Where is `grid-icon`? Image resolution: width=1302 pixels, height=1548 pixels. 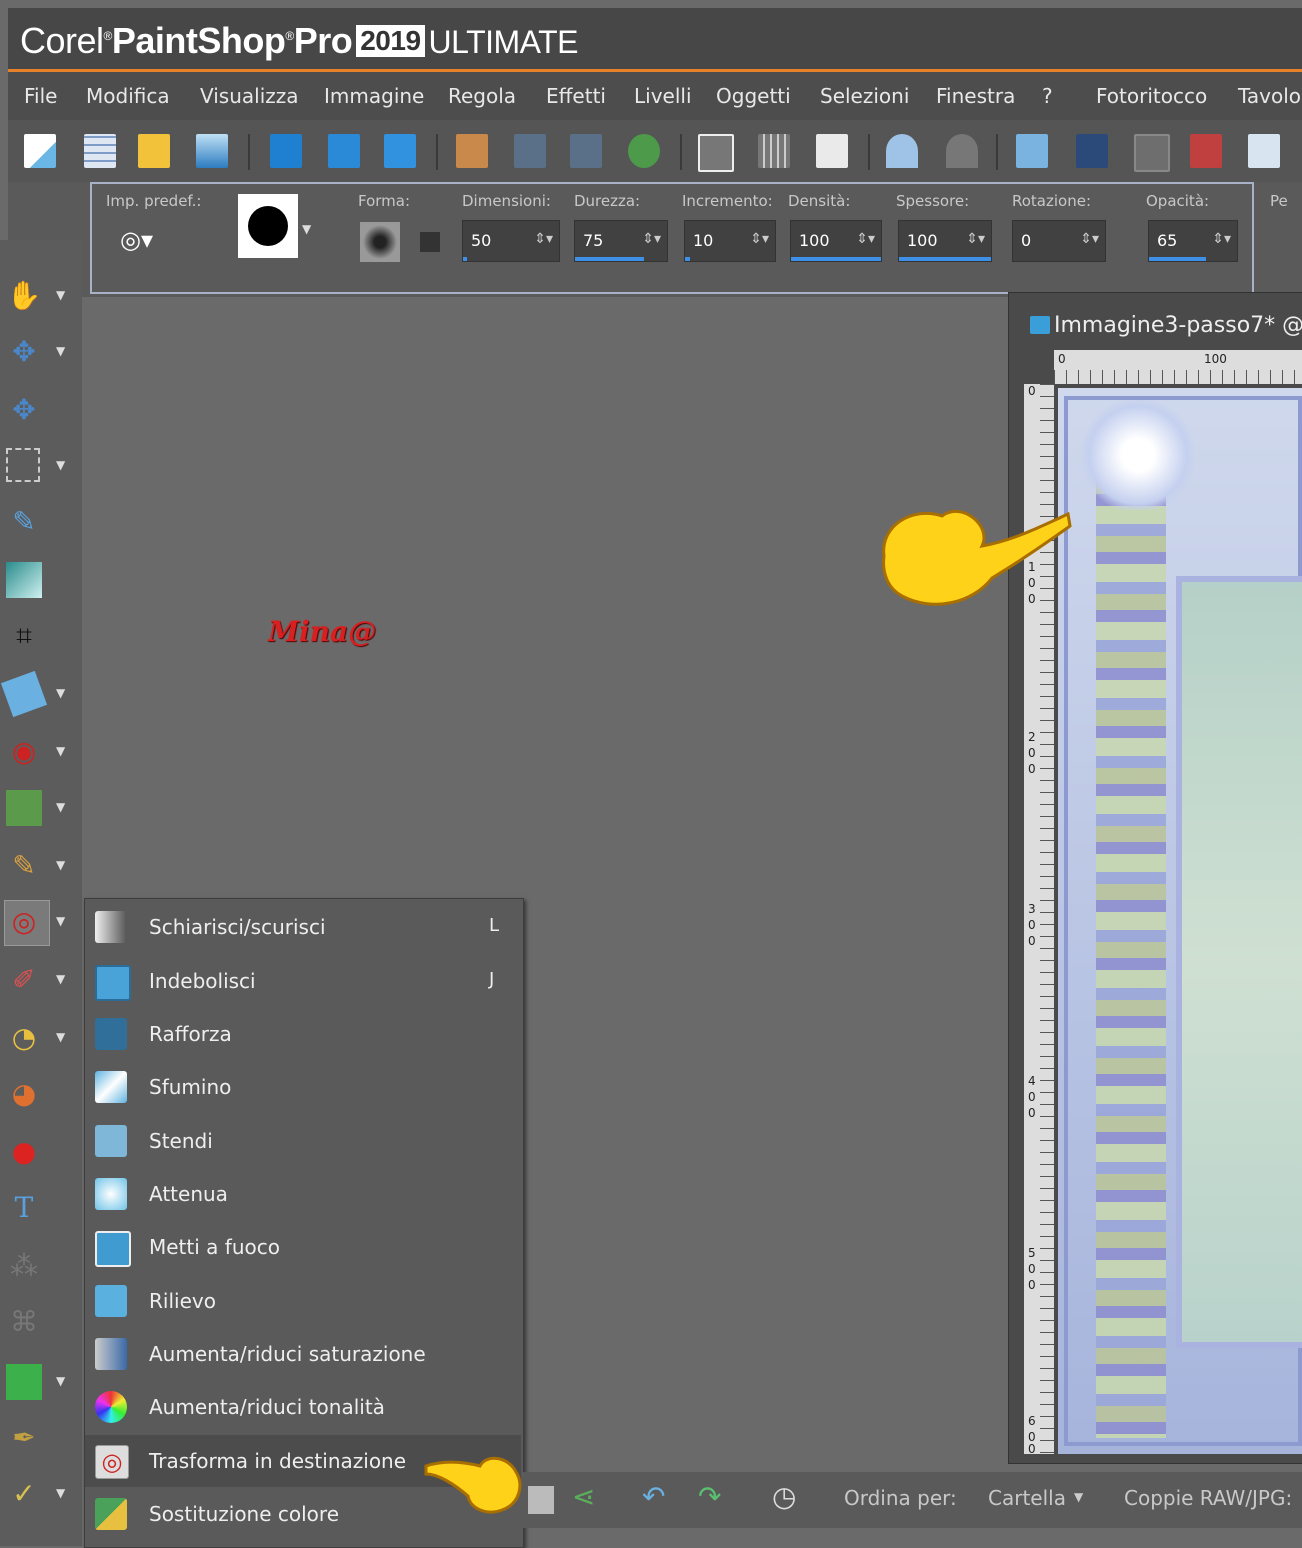
grid-icon is located at coordinates (100, 151).